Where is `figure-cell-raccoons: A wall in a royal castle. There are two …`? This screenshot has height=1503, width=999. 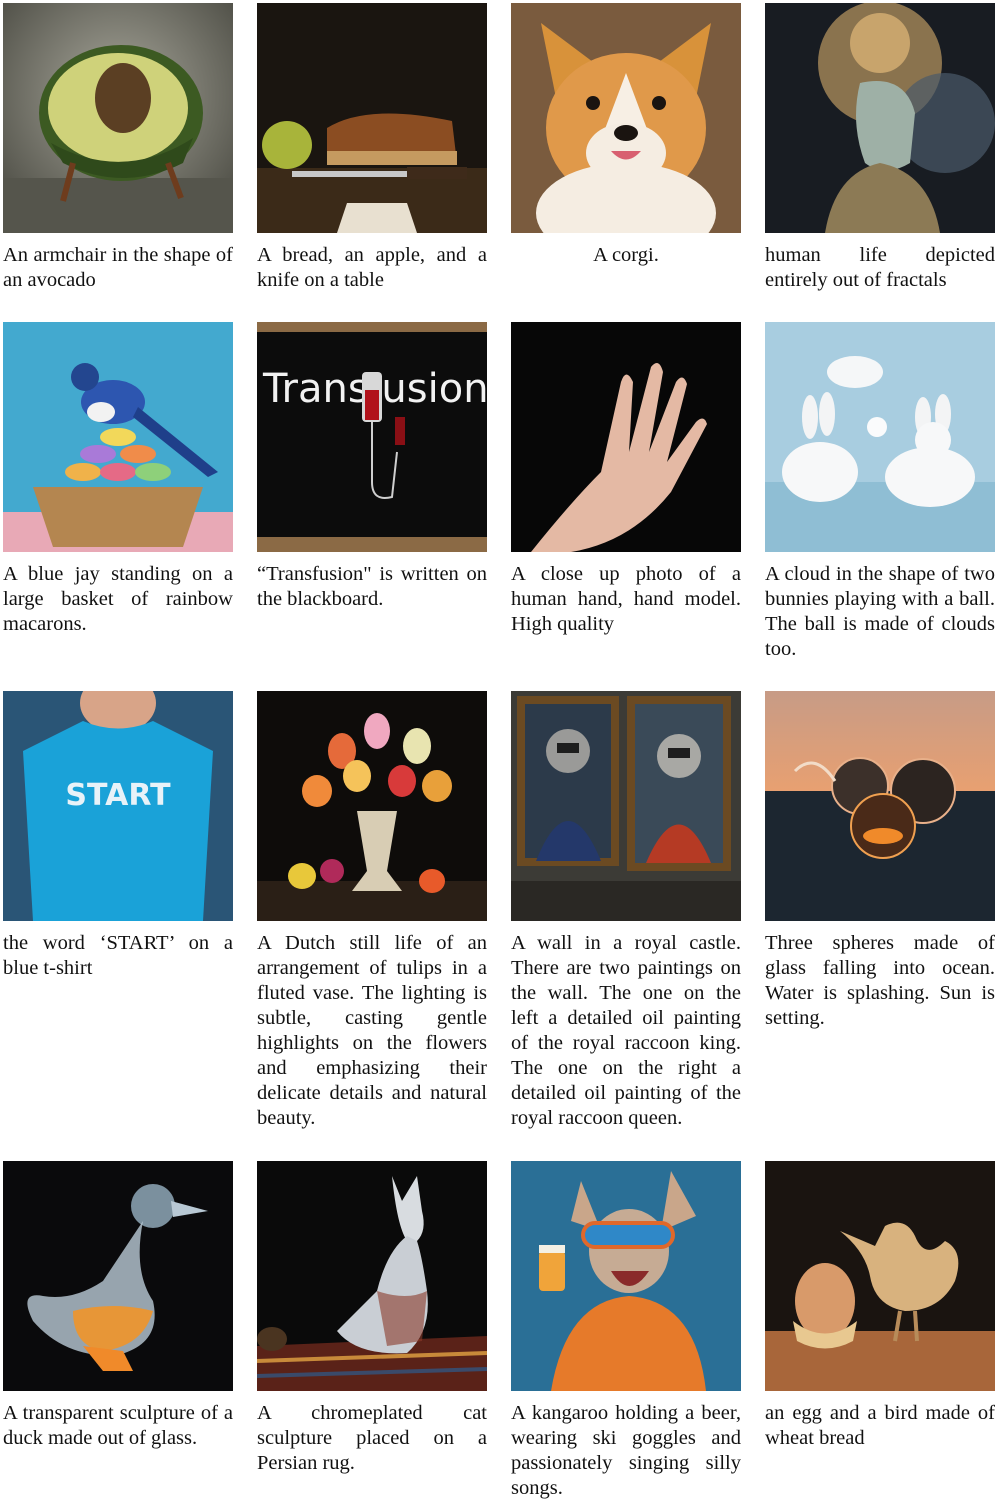 figure-cell-raccoons: A wall in a royal castle. There are two … is located at coordinates (626, 911).